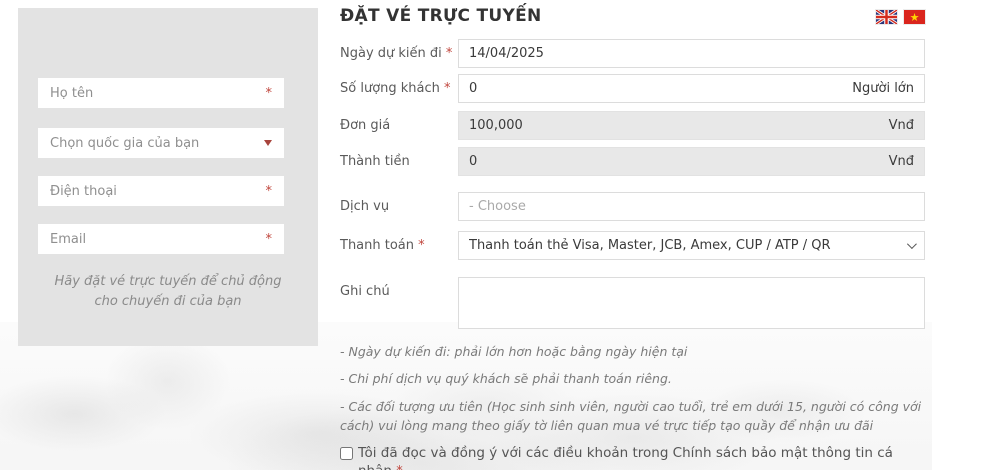 The height and width of the screenshot is (470, 1000). Describe the element at coordinates (399, 203) in the screenshot. I see `service-label: Dịch vụ` at that location.